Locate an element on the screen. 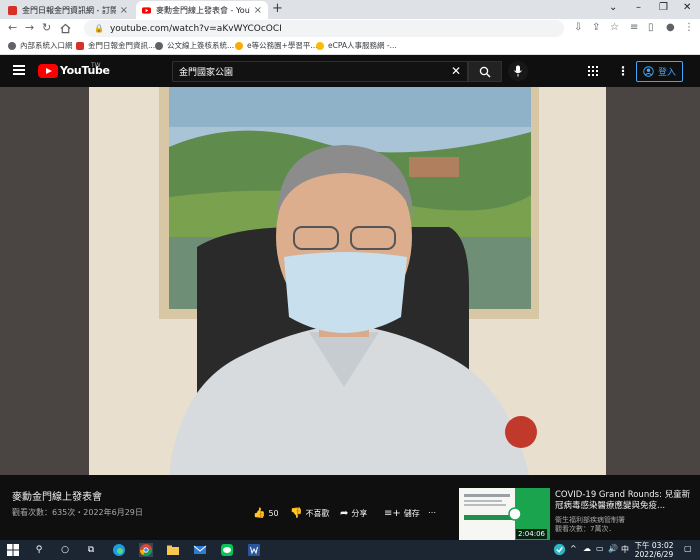 This screenshot has width=700, height=560. save-label: 儲存 is located at coordinates (411, 513).